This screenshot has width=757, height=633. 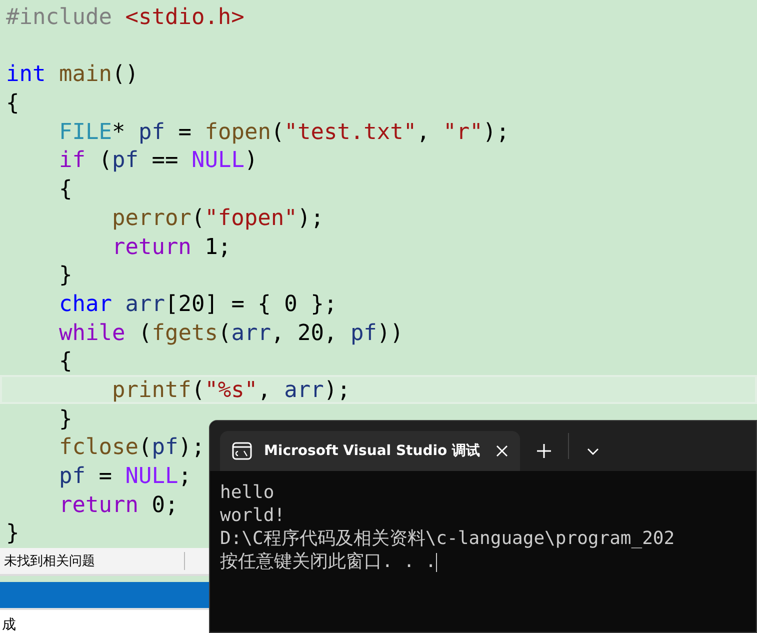 I want to click on code-line: pf = NULL;, so click(x=125, y=477).